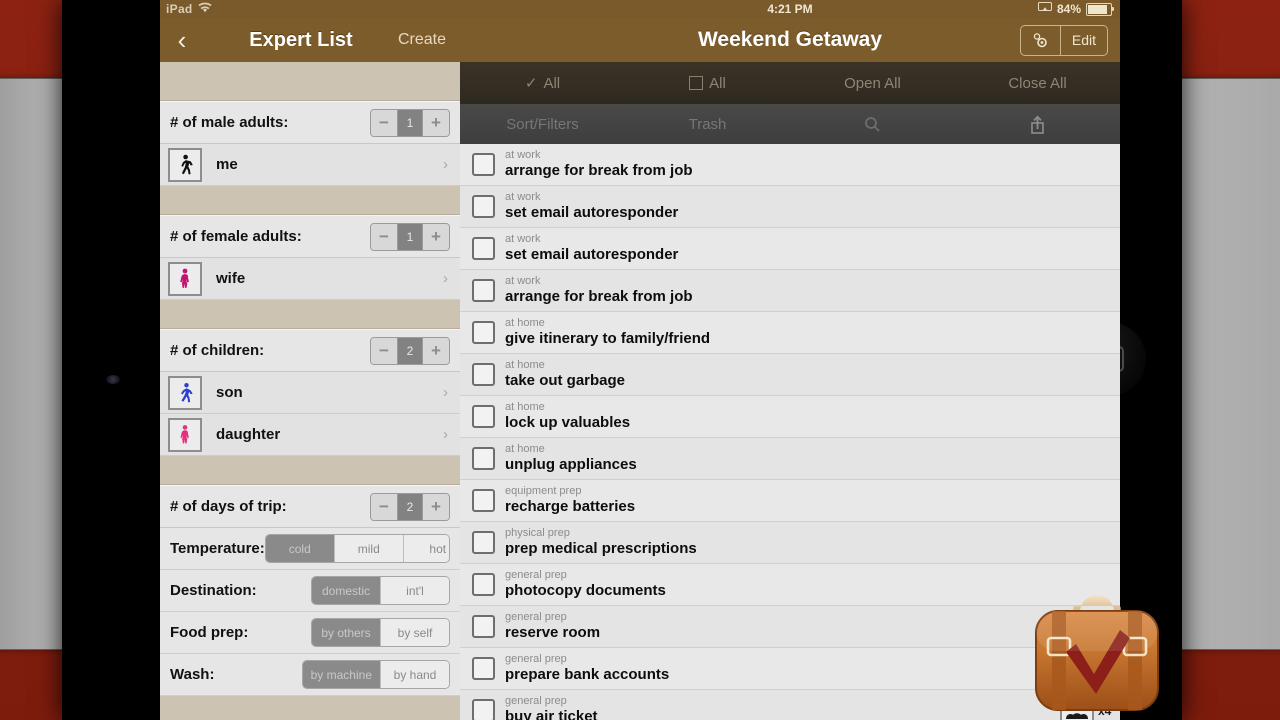  I want to click on person-row-daughter: daughter ›, so click(310, 435).